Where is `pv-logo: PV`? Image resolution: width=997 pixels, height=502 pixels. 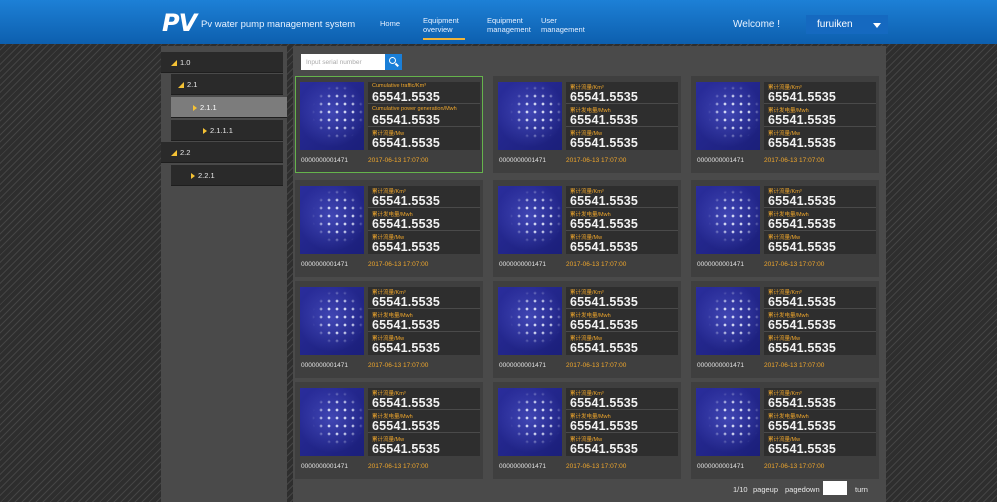
pv-logo: PV is located at coordinates (179, 23).